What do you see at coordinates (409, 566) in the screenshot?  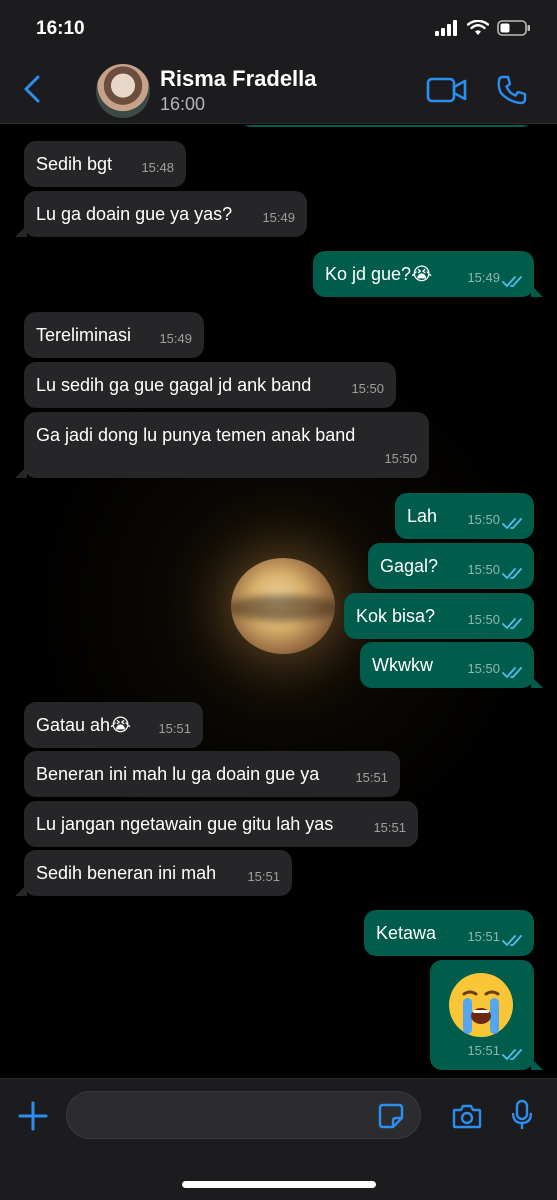 I see `message-text: Gagal?` at bounding box center [409, 566].